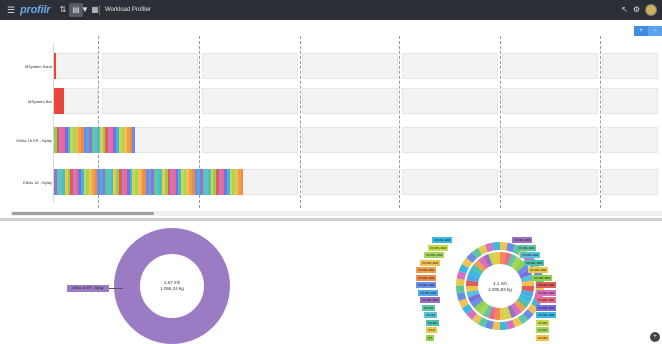 The height and width of the screenshot is (344, 662). I want to click on user-avatar, so click(651, 10).